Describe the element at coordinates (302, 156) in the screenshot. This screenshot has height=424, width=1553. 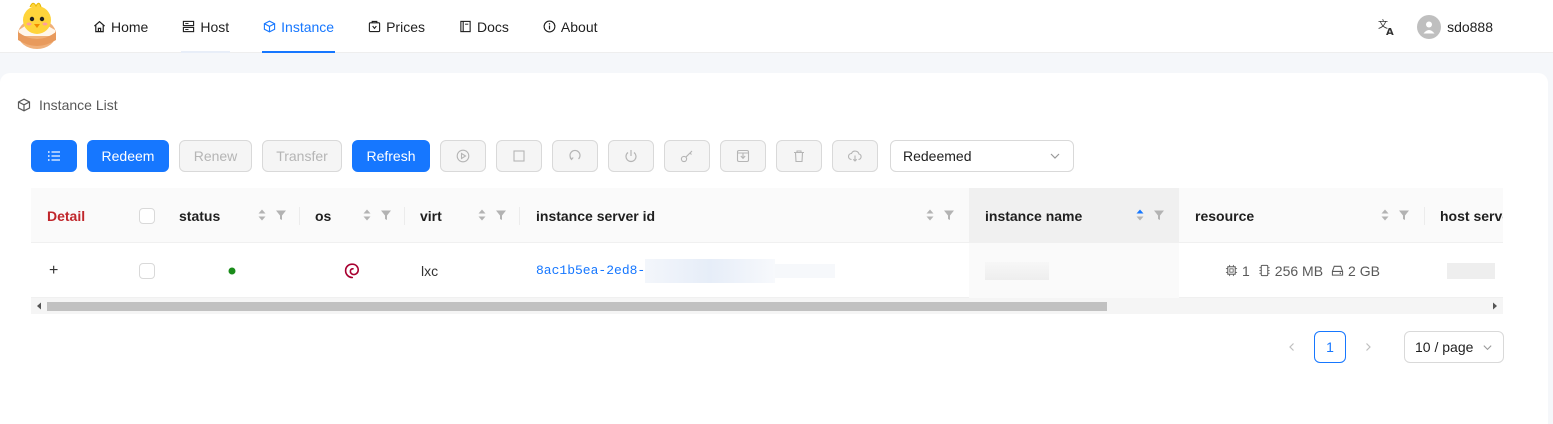
I see `transfer-button: Transfer` at that location.